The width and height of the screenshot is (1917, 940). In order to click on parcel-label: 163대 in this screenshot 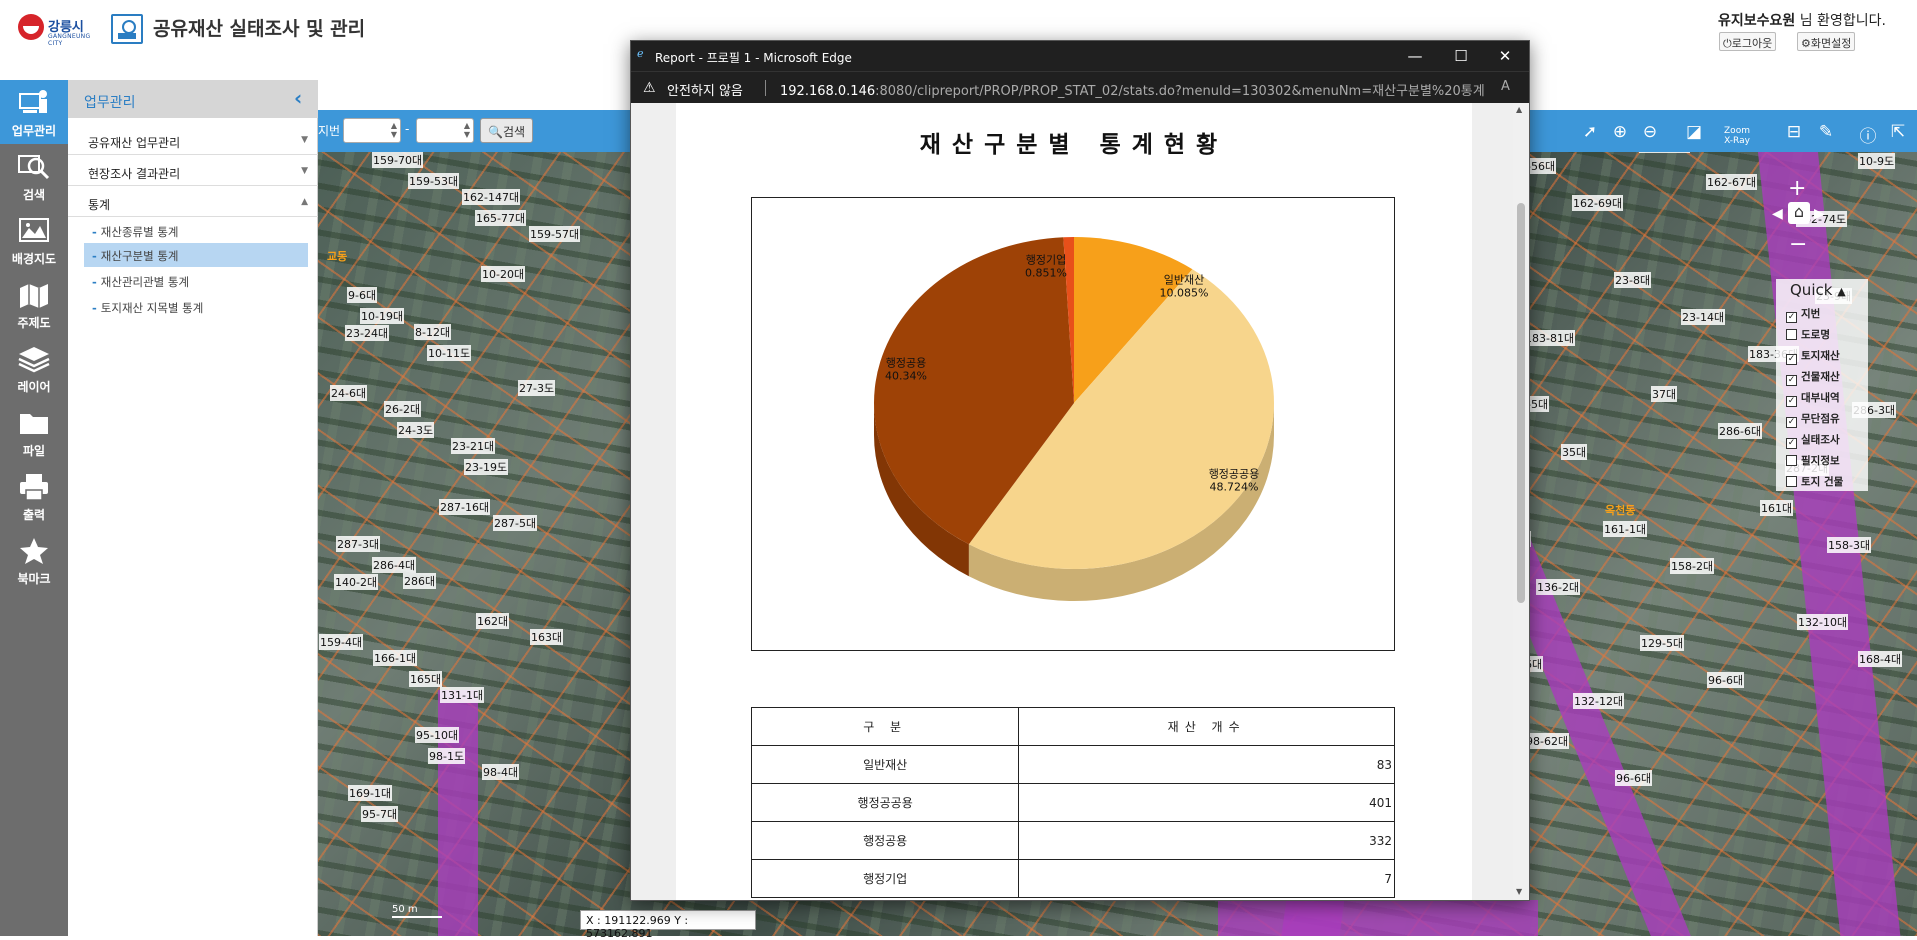, I will do `click(547, 637)`.